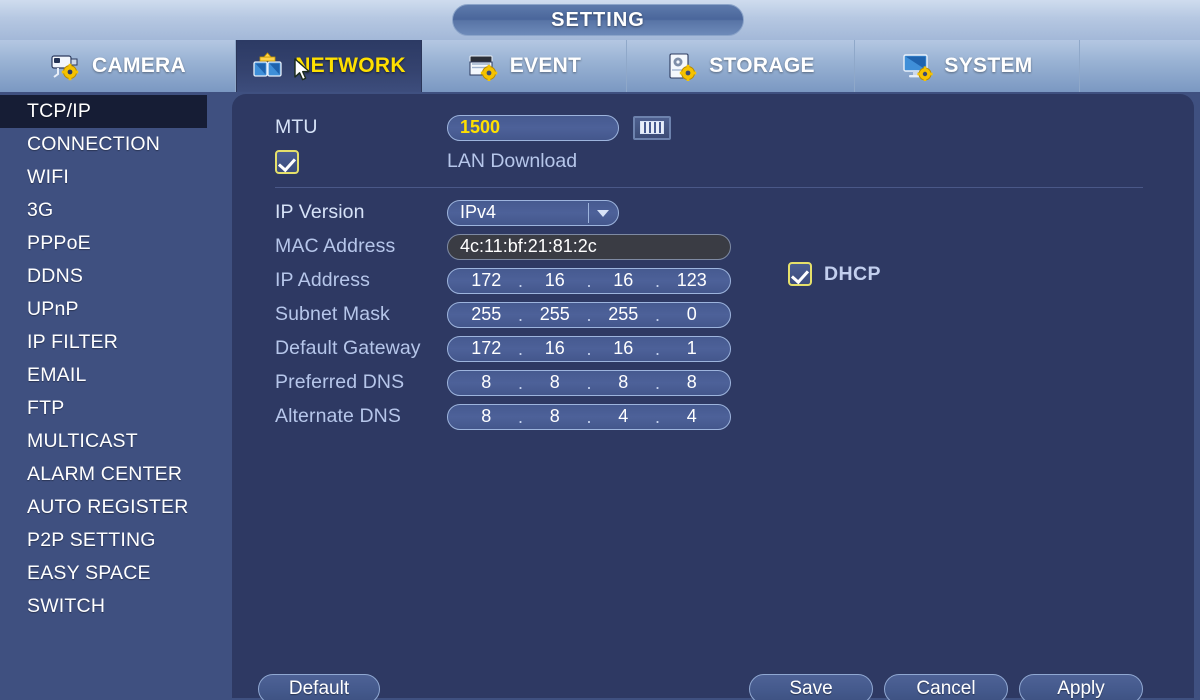 This screenshot has width=1200, height=700. Describe the element at coordinates (139, 65) in the screenshot. I see `tab-camera-label: CAMERA` at that location.